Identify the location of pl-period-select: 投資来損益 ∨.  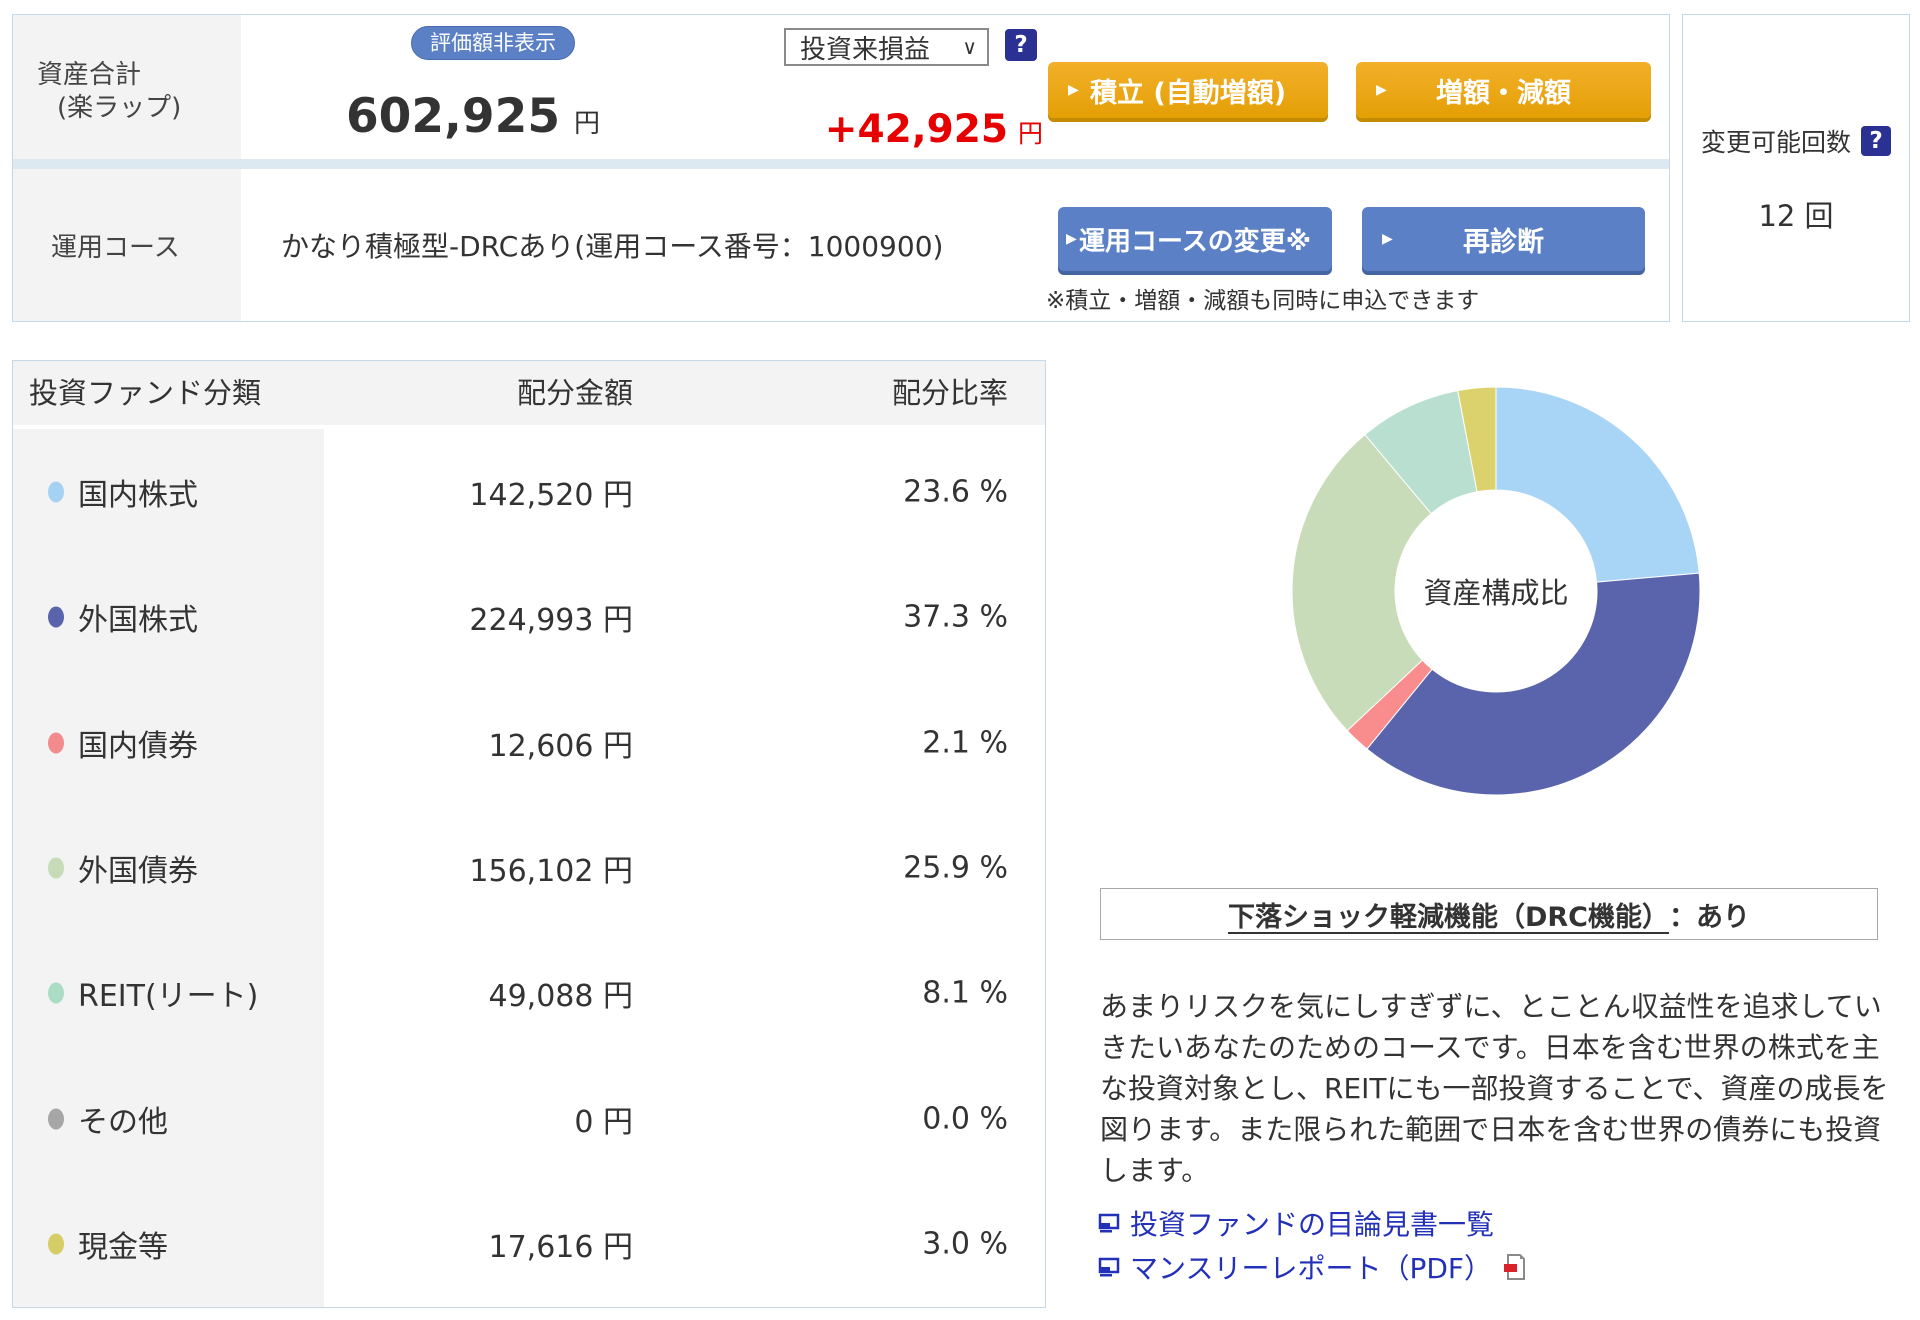
(886, 47).